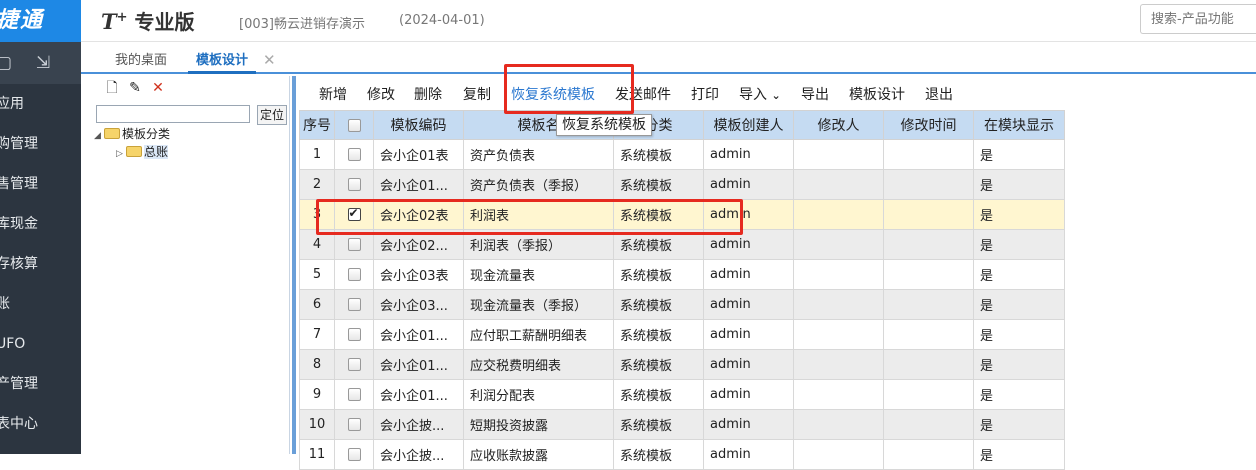 Image resolution: width=1256 pixels, height=470 pixels. I want to click on table-row: 8会小企01...应交税费明细表系统模板admin是, so click(682, 365).